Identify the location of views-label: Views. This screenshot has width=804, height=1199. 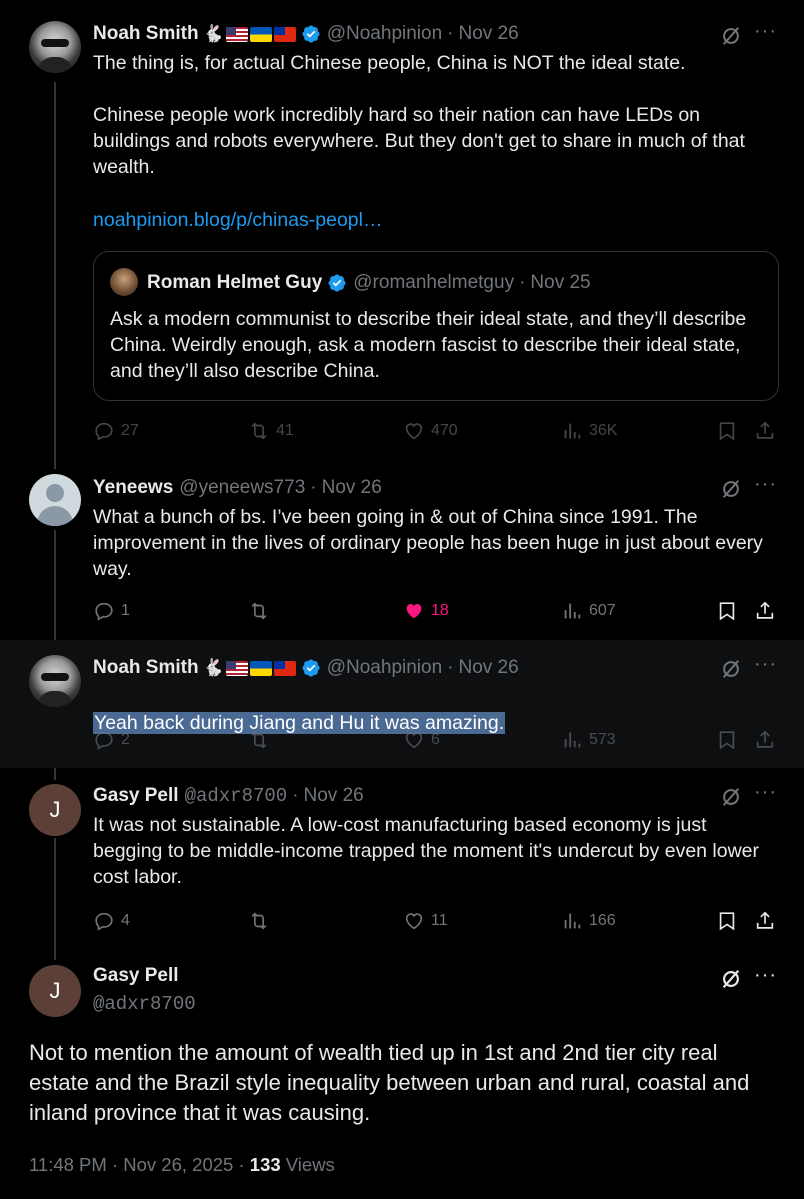
(310, 1164).